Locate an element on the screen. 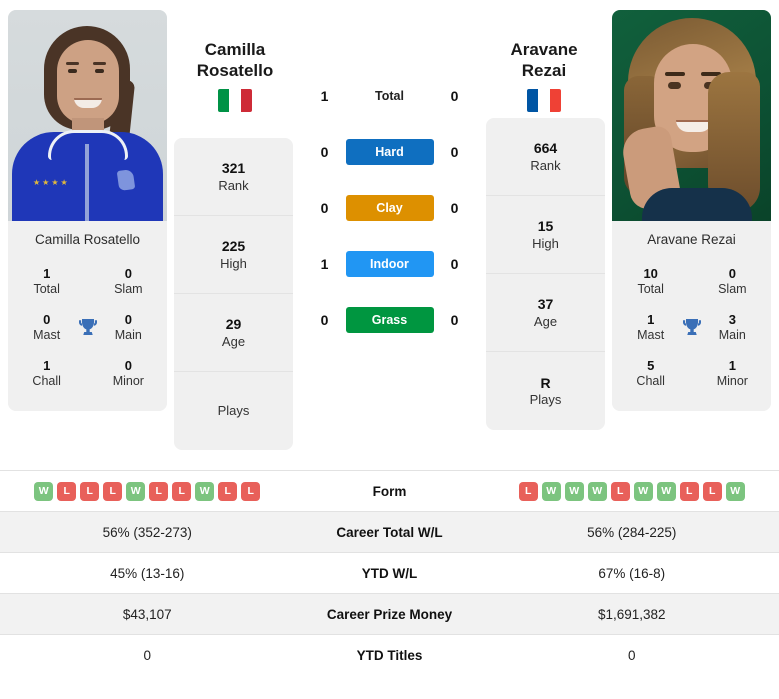  table-row-ytd-wl: 45% (13-16) YTD W/L 67% (16-8) is located at coordinates (389, 573).